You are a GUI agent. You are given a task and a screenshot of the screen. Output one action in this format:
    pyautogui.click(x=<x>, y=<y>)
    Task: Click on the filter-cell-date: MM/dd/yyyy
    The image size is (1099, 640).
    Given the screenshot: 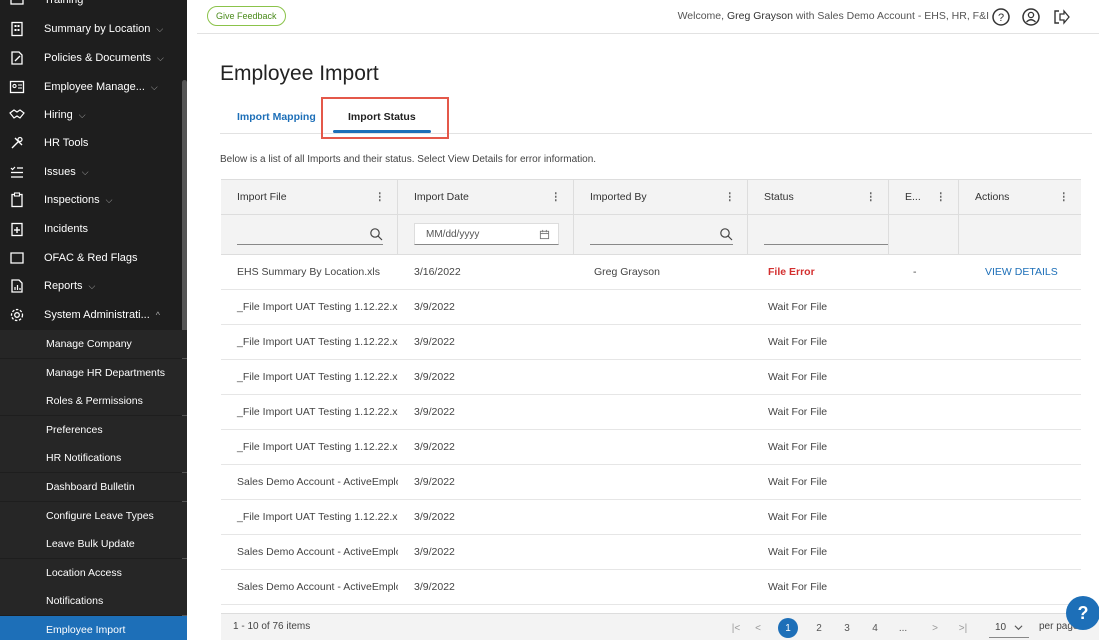 What is the action you would take?
    pyautogui.click(x=486, y=234)
    